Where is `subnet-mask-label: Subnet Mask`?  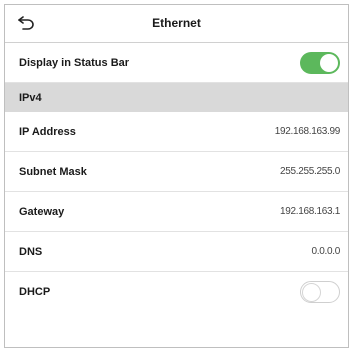 subnet-mask-label: Subnet Mask is located at coordinates (53, 171).